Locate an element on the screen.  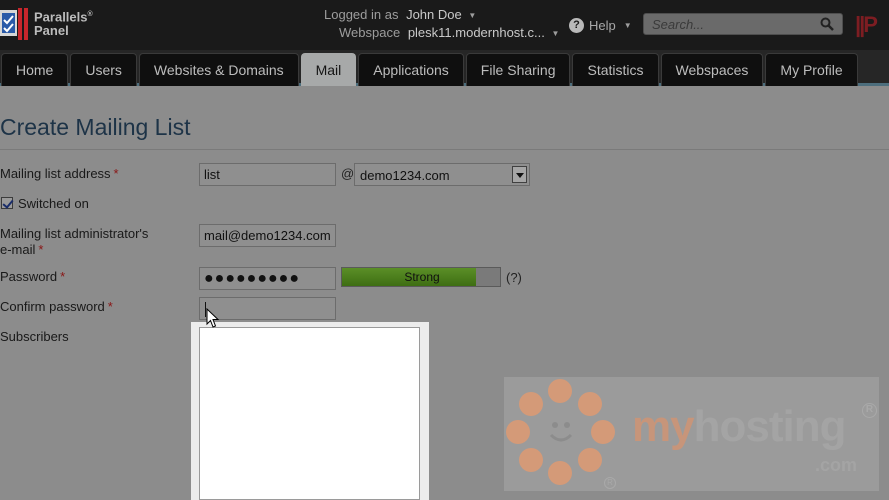
brand-line1: Parallels is located at coordinates (61, 17).